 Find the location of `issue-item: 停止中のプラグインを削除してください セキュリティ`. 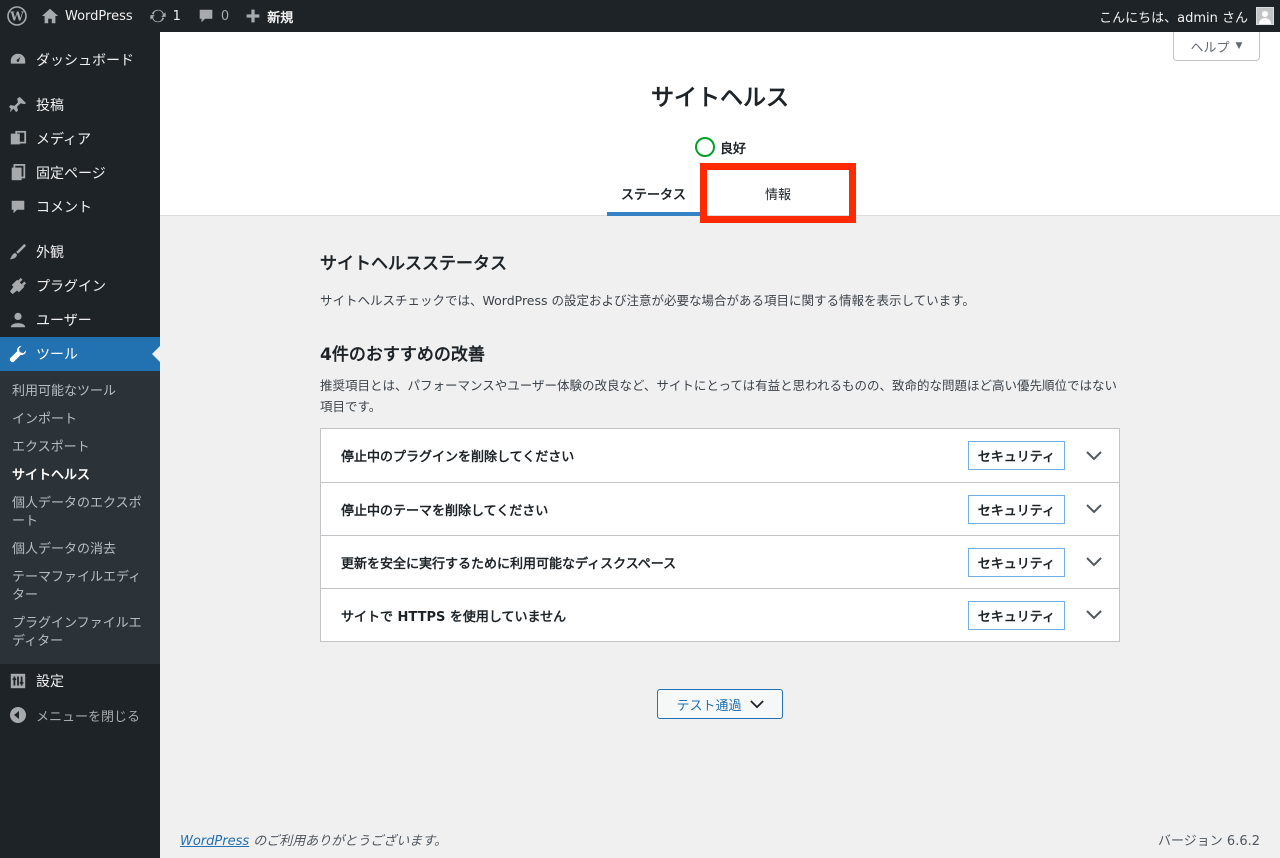

issue-item: 停止中のプラグインを削除してください セキュリティ is located at coordinates (720, 455).